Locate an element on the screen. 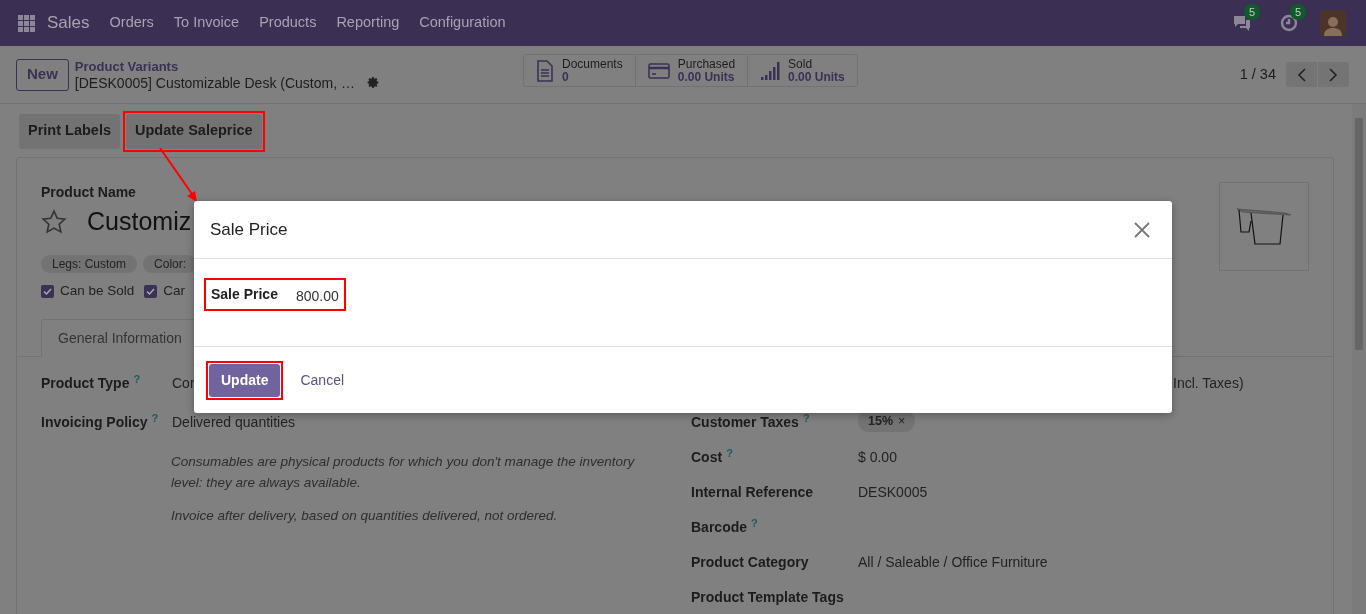  new-button: New is located at coordinates (42, 74).